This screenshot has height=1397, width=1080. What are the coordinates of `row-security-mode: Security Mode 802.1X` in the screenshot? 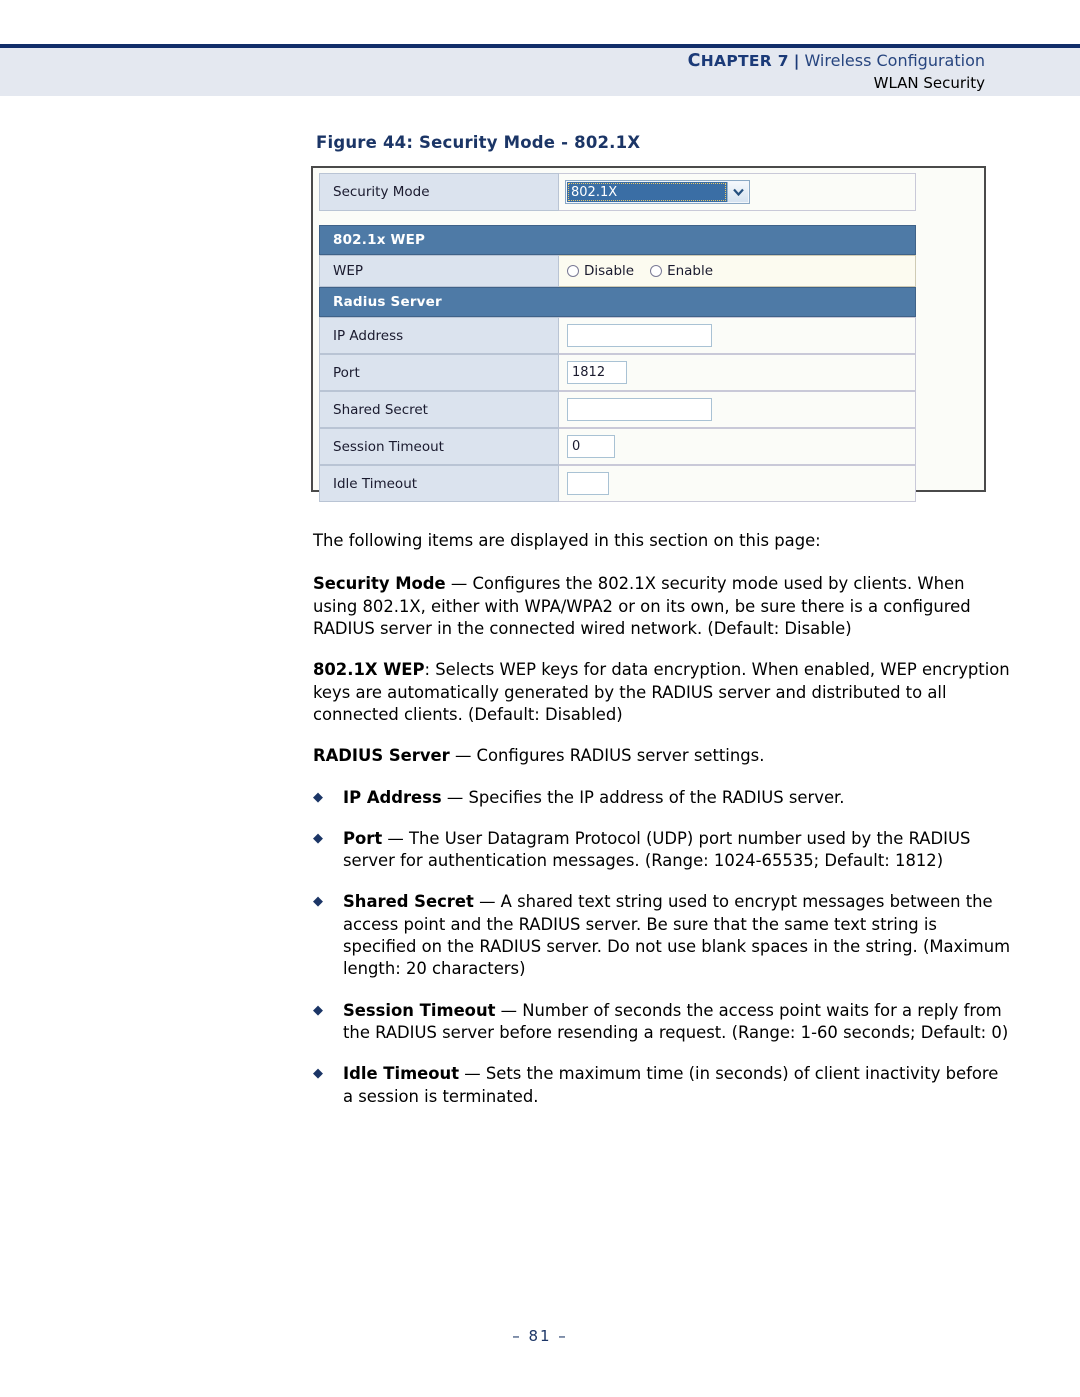 It's located at (617, 192).